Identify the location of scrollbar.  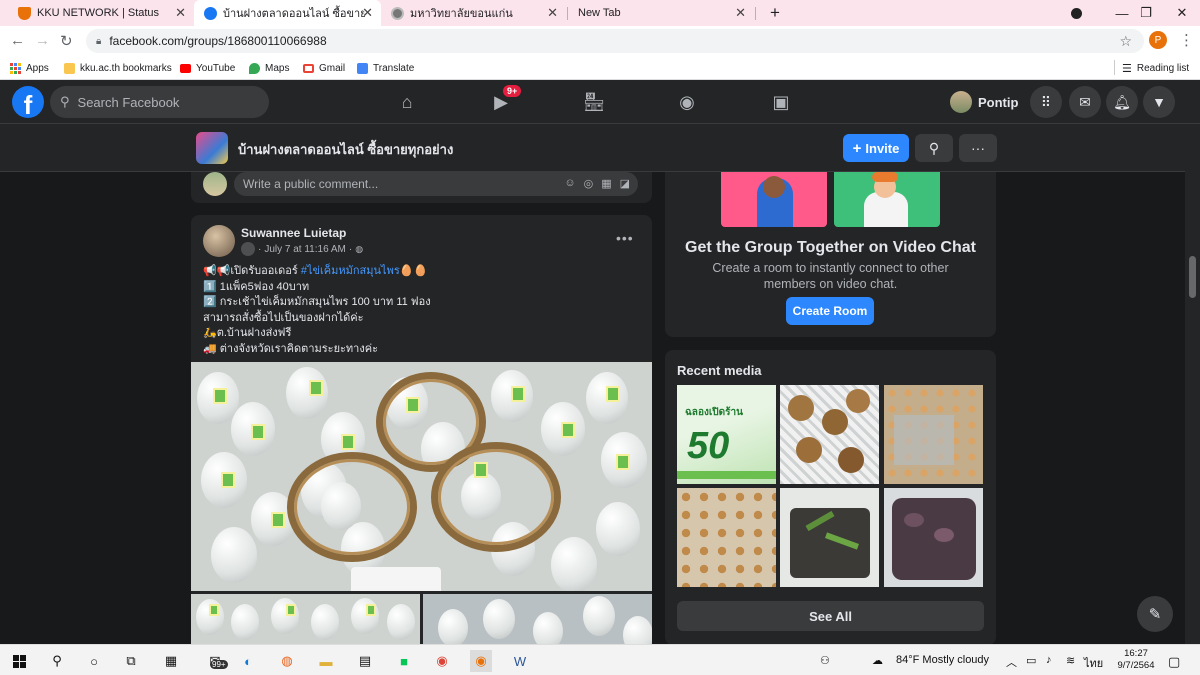
(1192, 384).